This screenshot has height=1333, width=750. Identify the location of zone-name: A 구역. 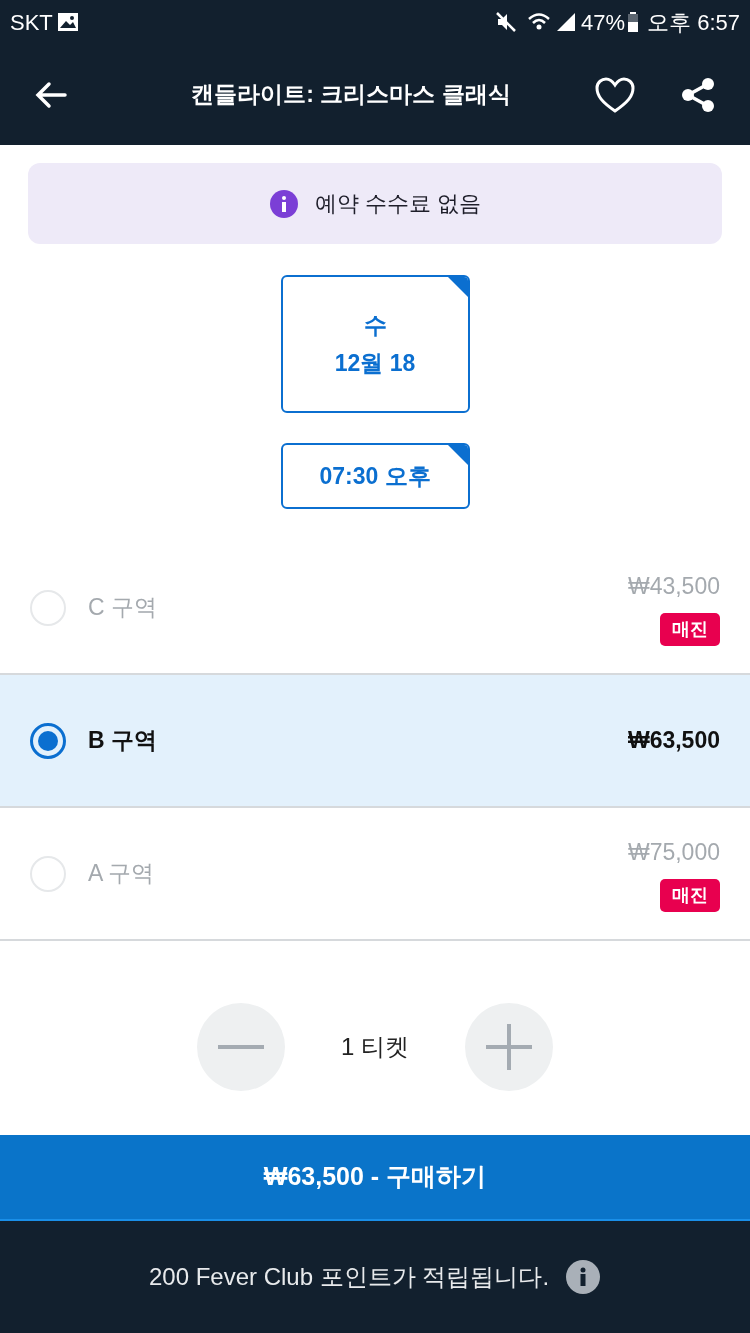
(122, 874).